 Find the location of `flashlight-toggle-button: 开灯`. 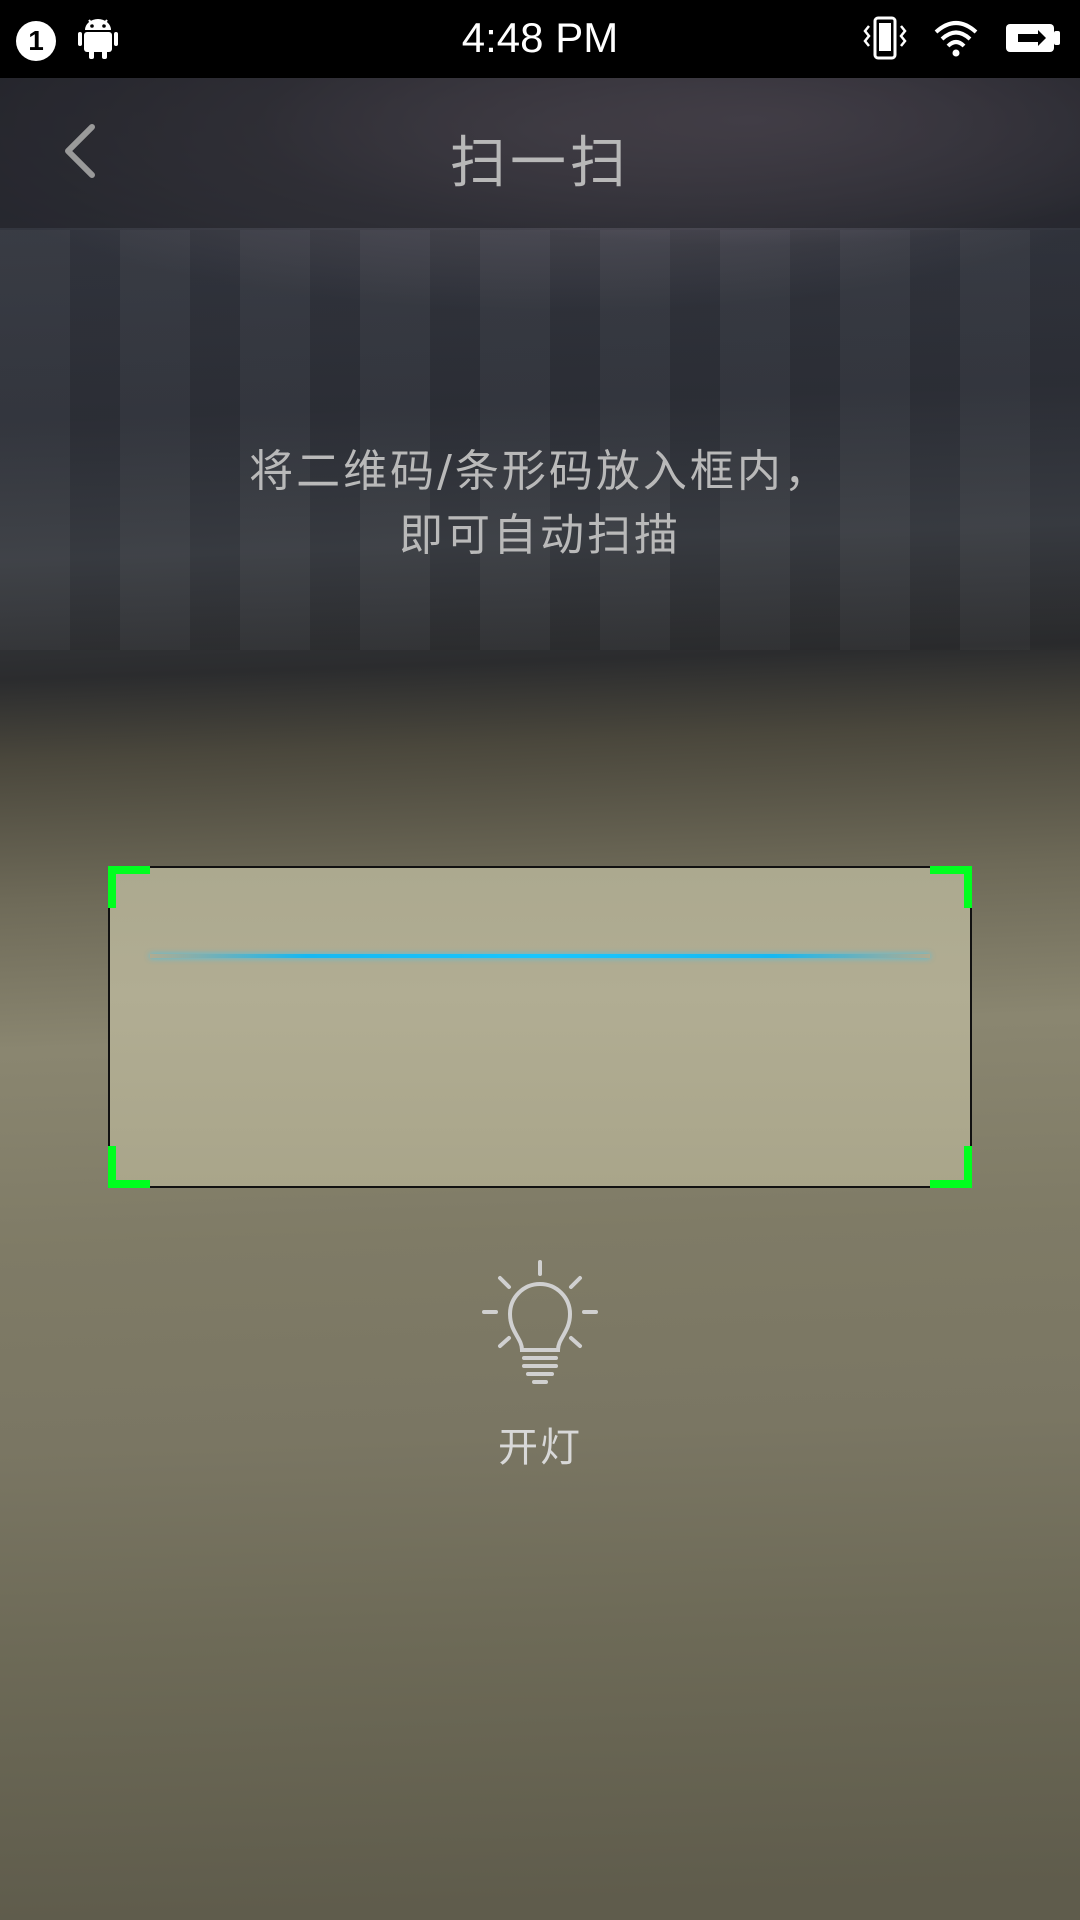

flashlight-toggle-button: 开灯 is located at coordinates (540, 1370).